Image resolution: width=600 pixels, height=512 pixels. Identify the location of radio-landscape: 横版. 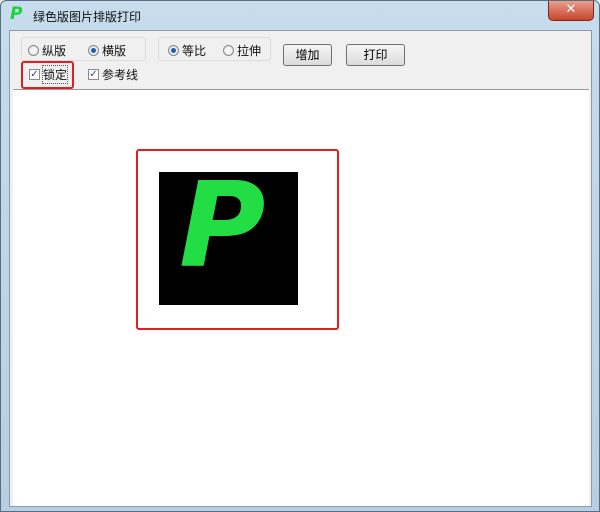
(107, 50).